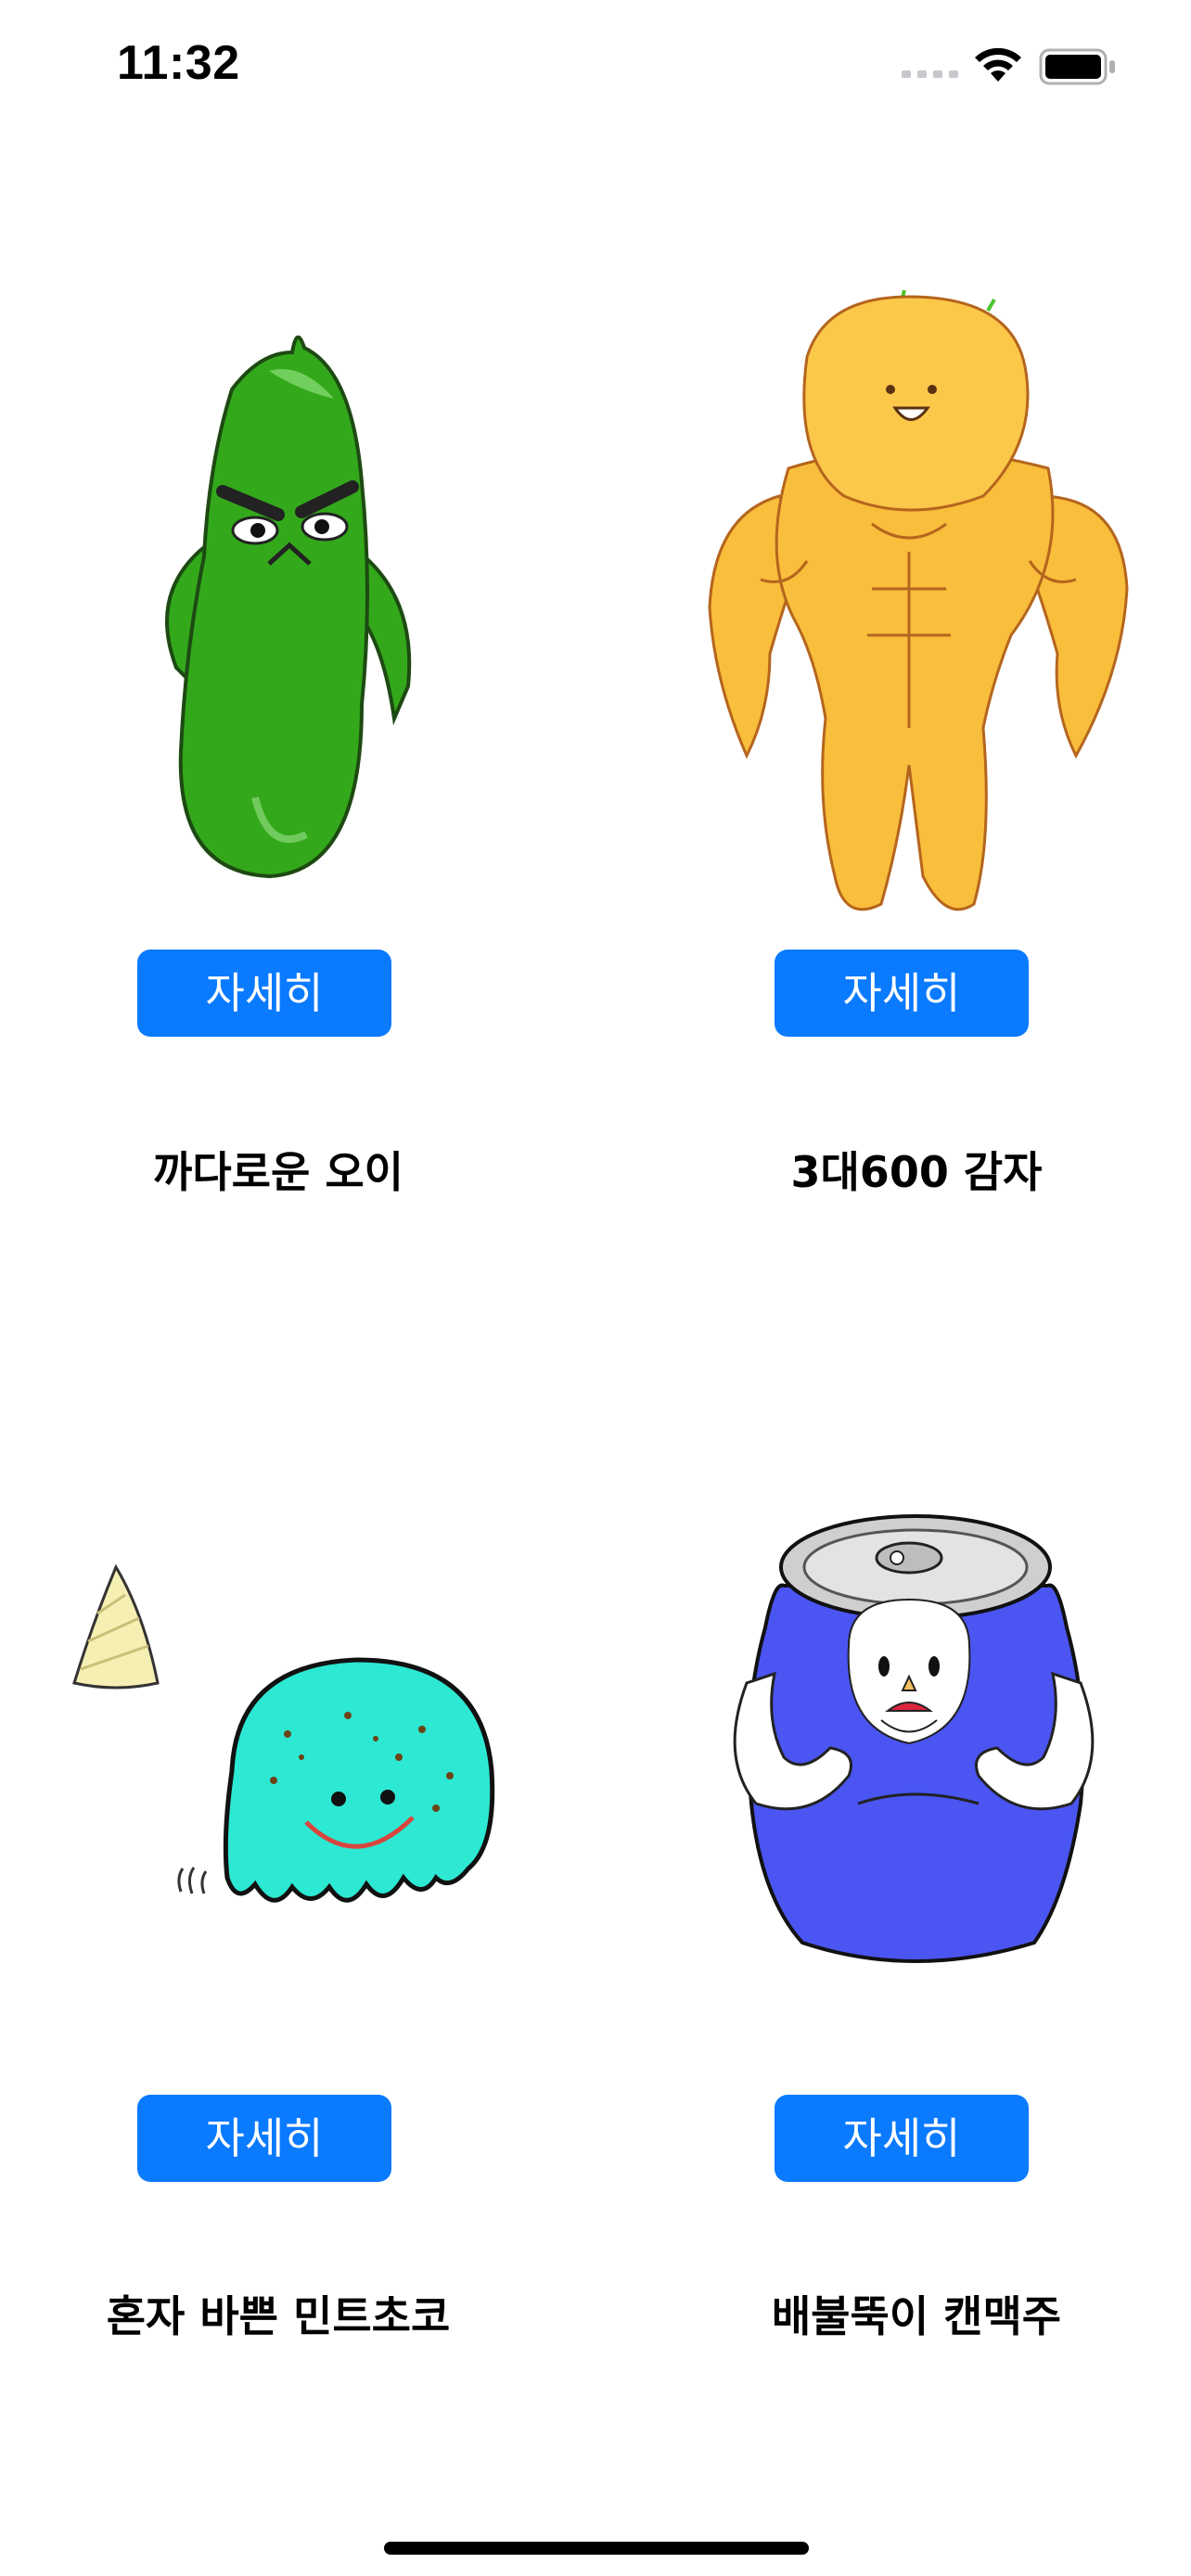  I want to click on home-indicator, so click(597, 2548).